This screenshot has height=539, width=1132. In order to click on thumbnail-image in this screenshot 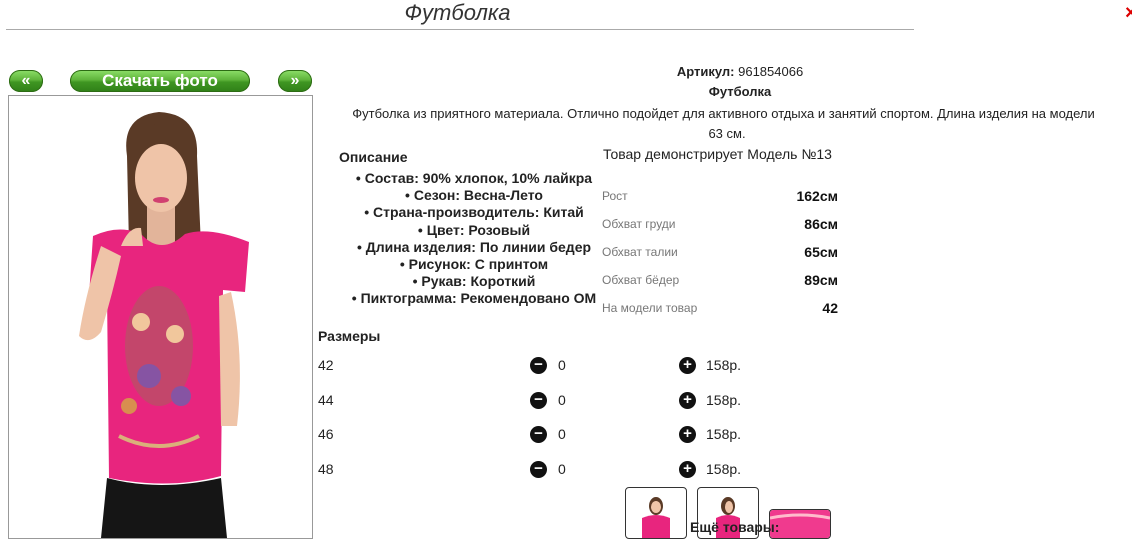, I will do `click(656, 517)`.